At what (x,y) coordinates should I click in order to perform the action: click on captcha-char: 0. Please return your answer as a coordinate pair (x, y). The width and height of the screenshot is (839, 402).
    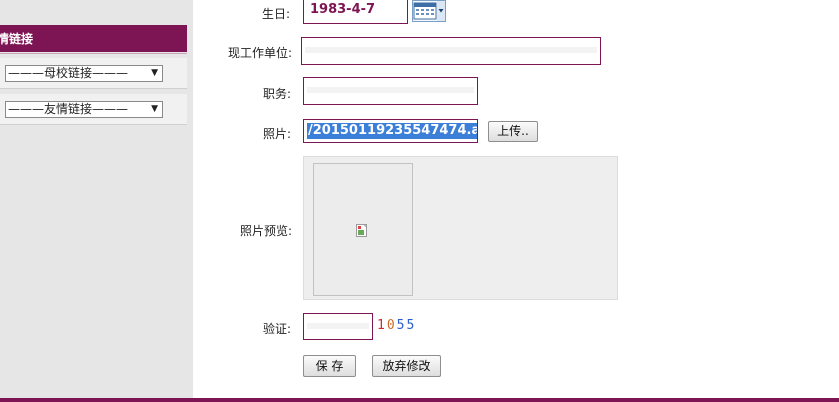
    Looking at the image, I should click on (391, 325).